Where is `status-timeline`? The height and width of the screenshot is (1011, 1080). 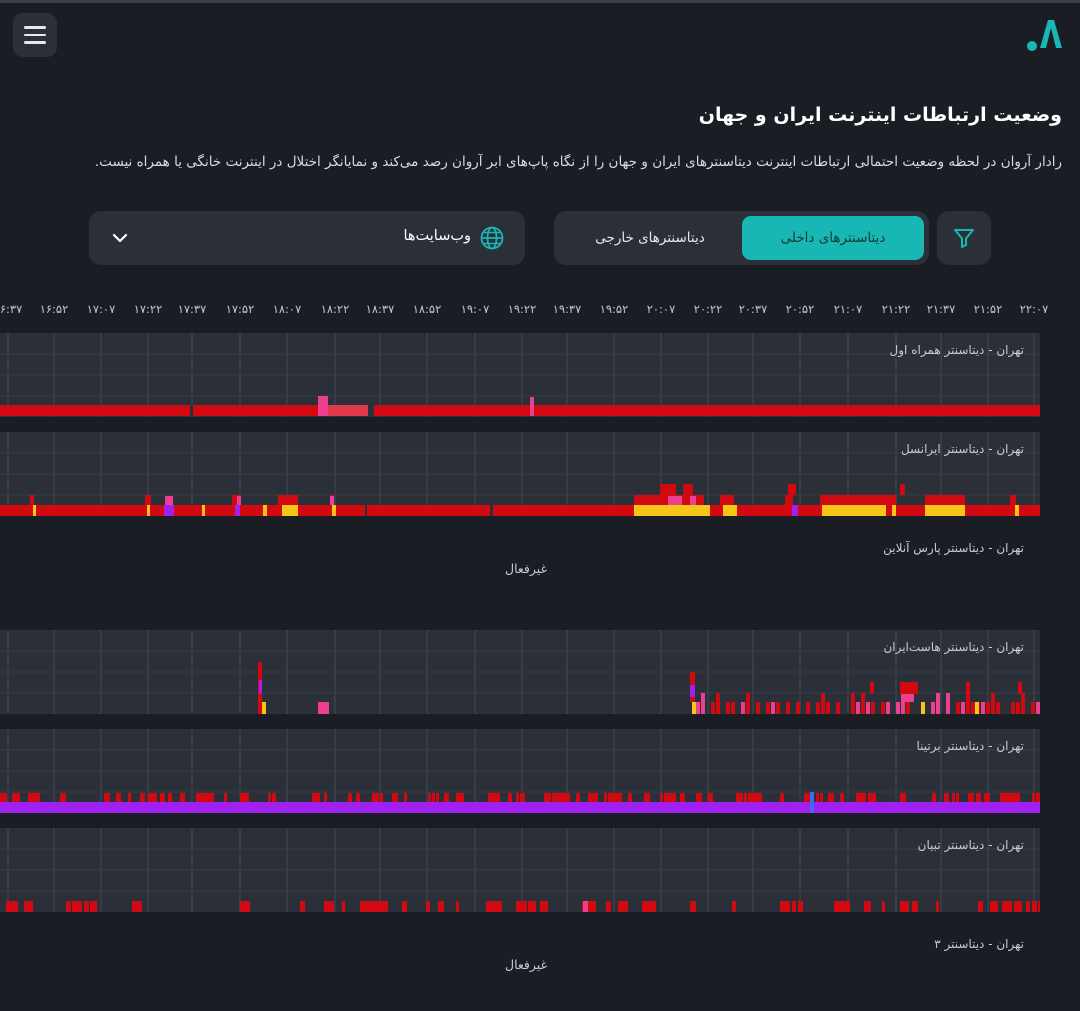
status-timeline is located at coordinates (520, 375).